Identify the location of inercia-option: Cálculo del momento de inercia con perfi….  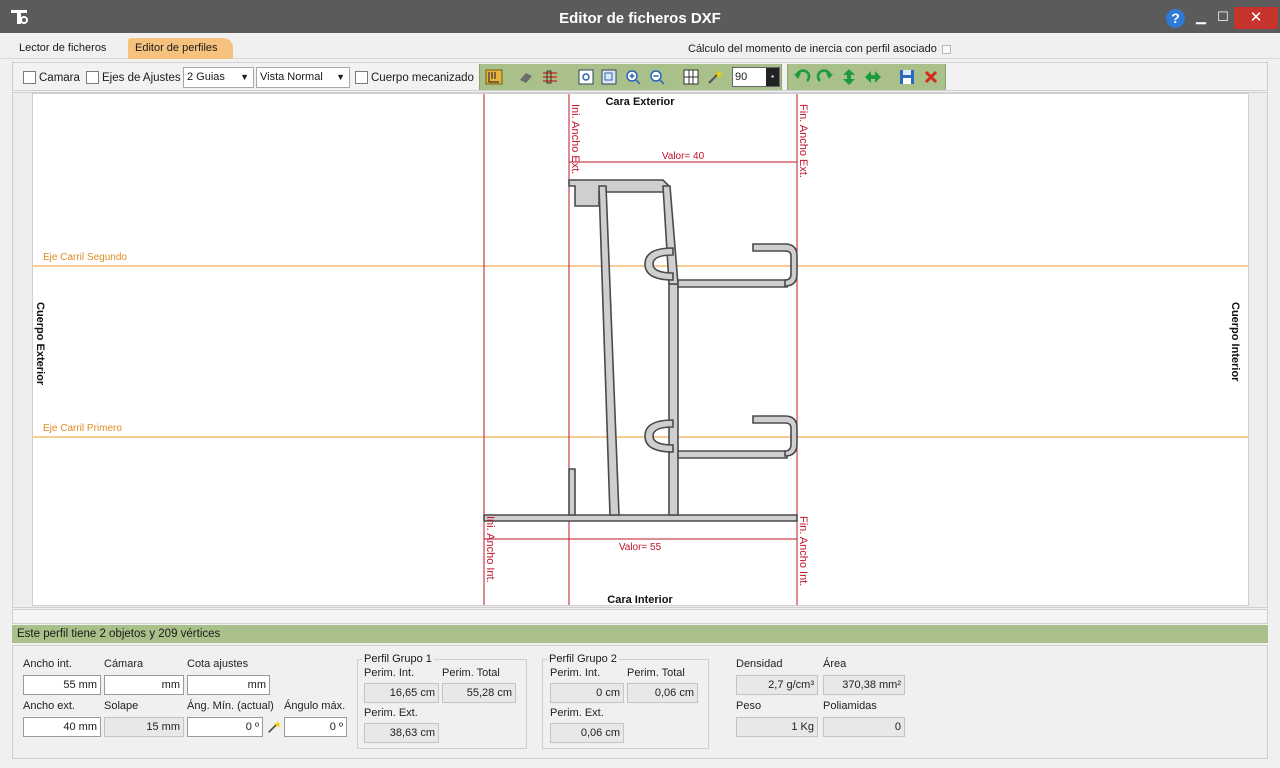
(819, 49).